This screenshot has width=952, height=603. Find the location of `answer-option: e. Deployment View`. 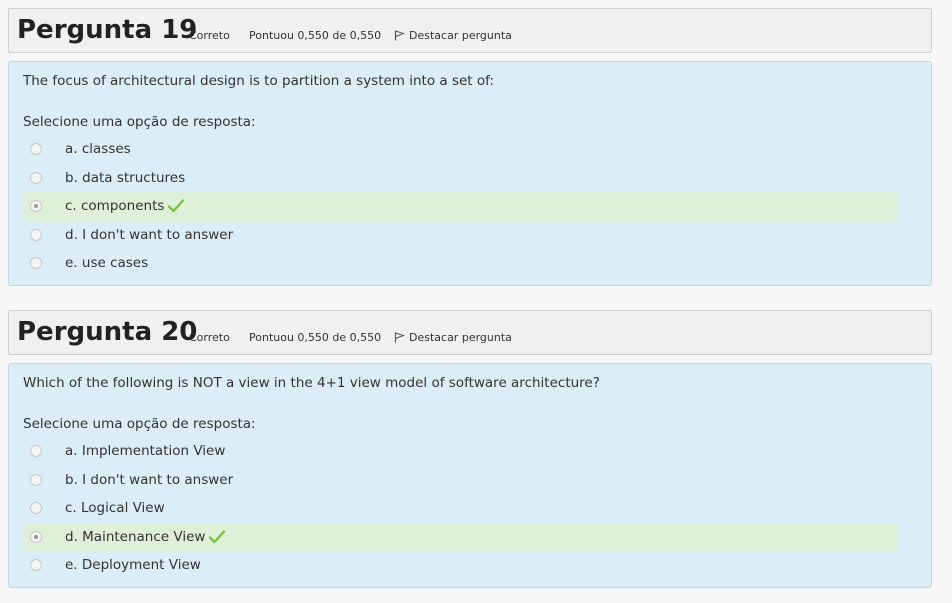

answer-option: e. Deployment View is located at coordinates (460, 565).